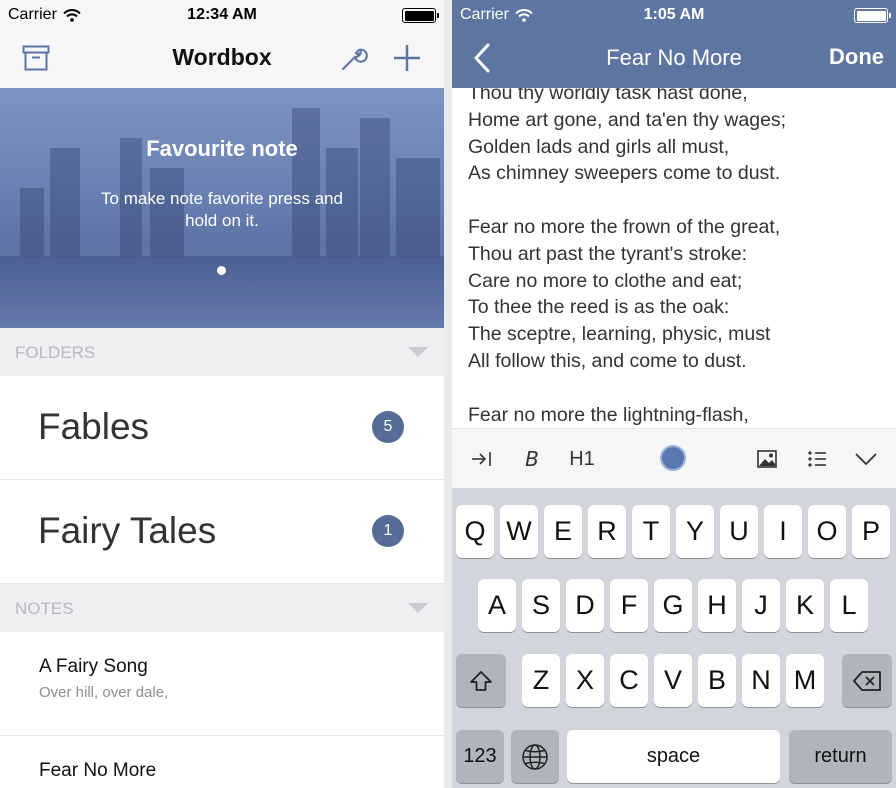 This screenshot has height=788, width=896. I want to click on key-o: O, so click(827, 531).